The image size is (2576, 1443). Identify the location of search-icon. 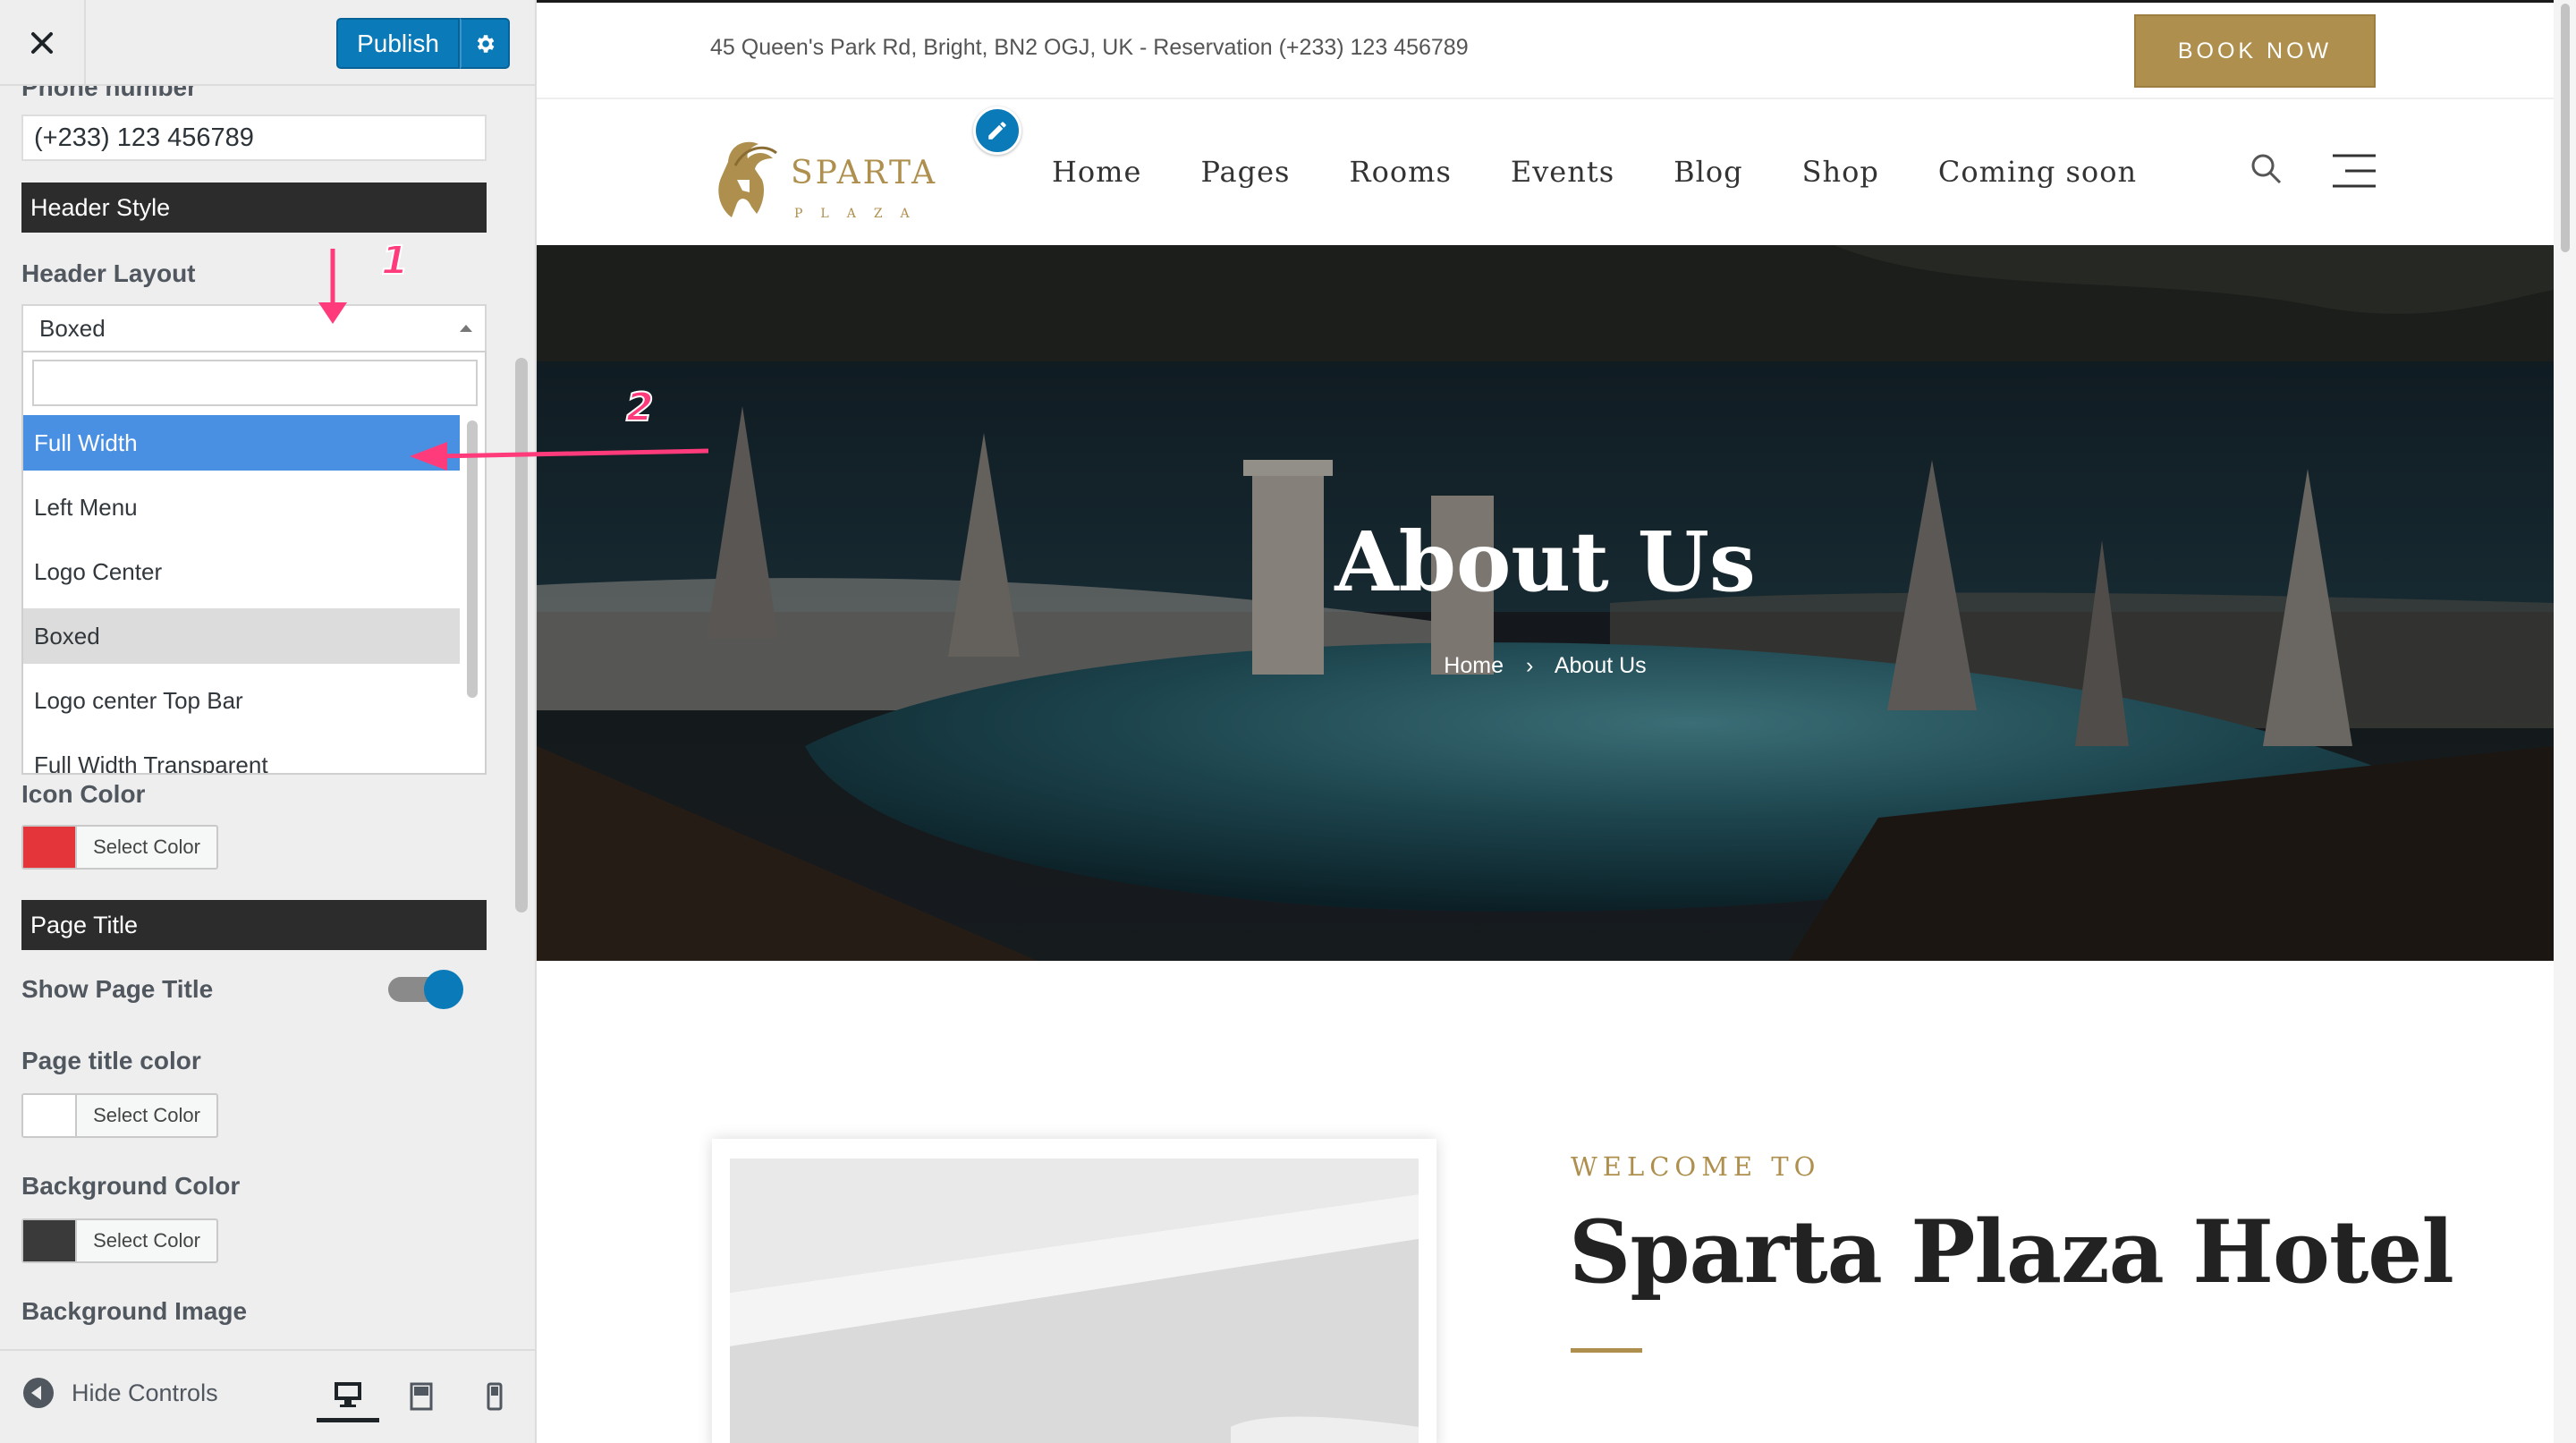
(2266, 169).